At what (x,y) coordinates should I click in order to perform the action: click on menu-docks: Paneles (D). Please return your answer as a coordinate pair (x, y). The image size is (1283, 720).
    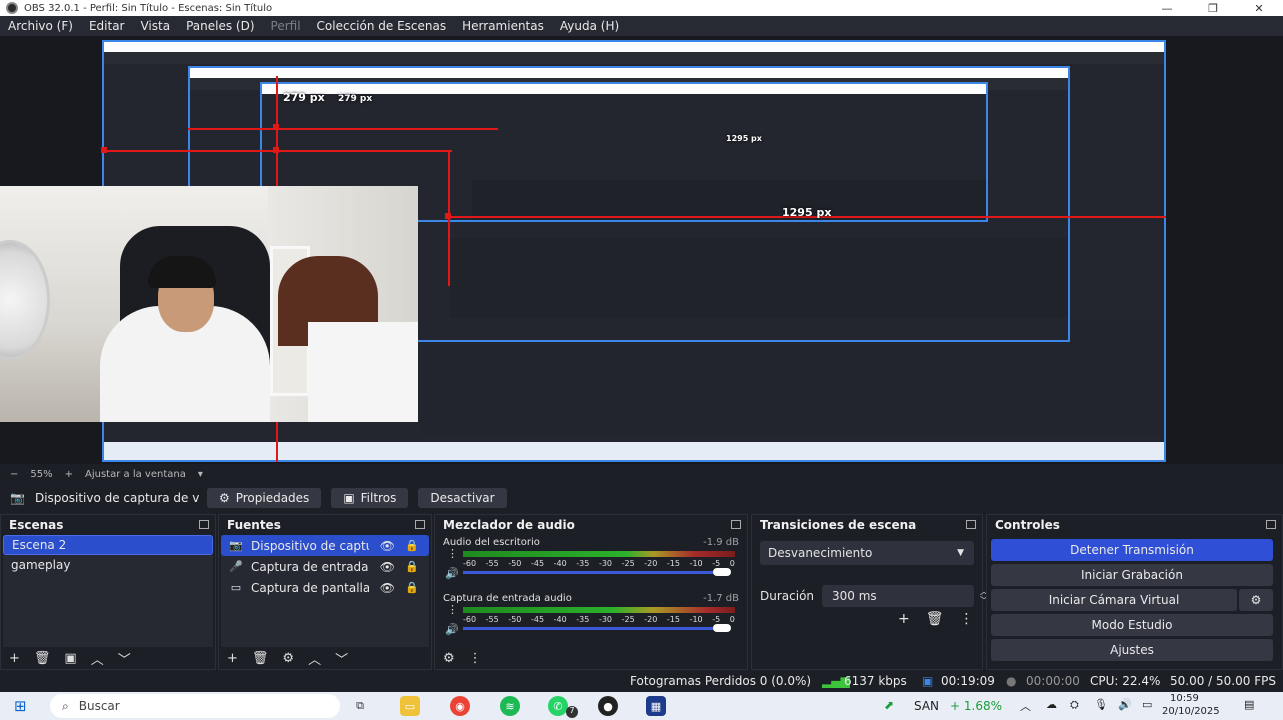
    Looking at the image, I should click on (220, 26).